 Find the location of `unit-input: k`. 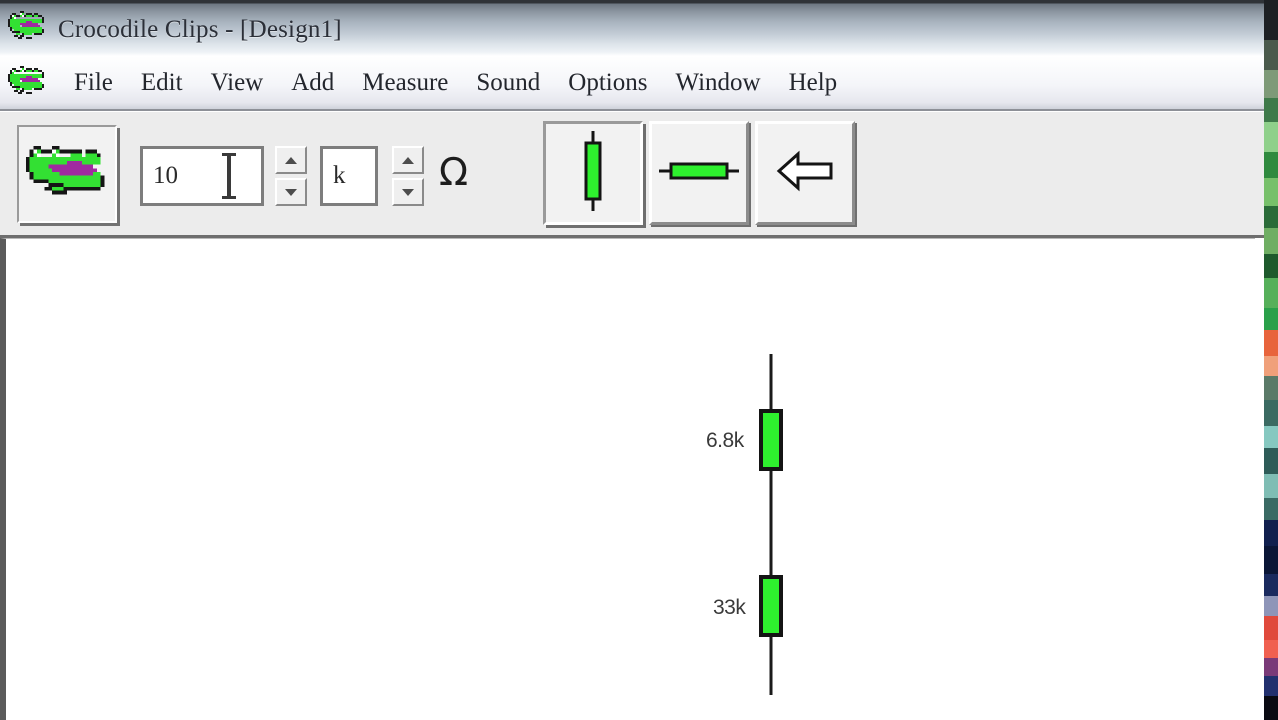

unit-input: k is located at coordinates (349, 176).